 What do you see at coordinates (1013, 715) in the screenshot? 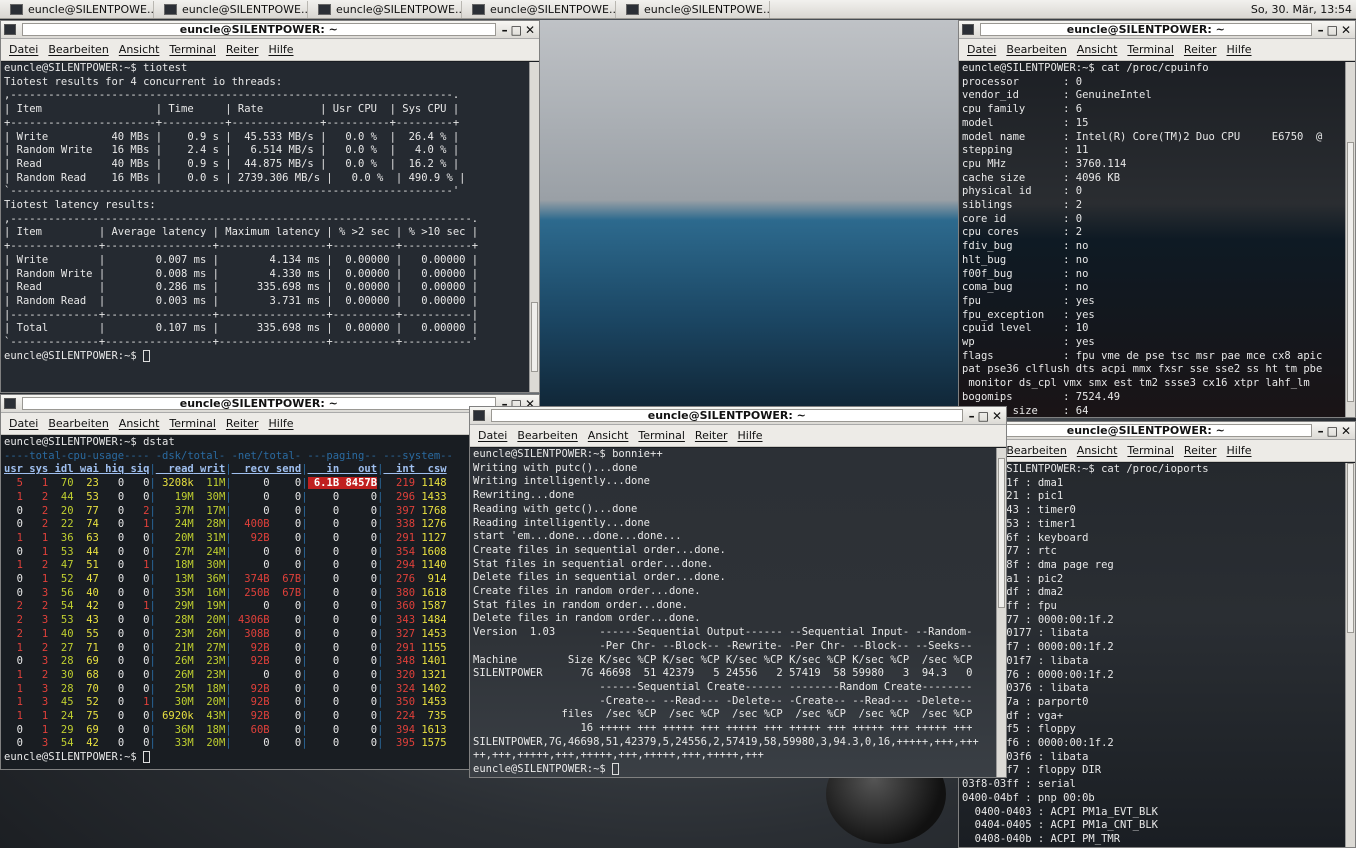
I see `terminal-line: 03c0-03df : vga+` at bounding box center [1013, 715].